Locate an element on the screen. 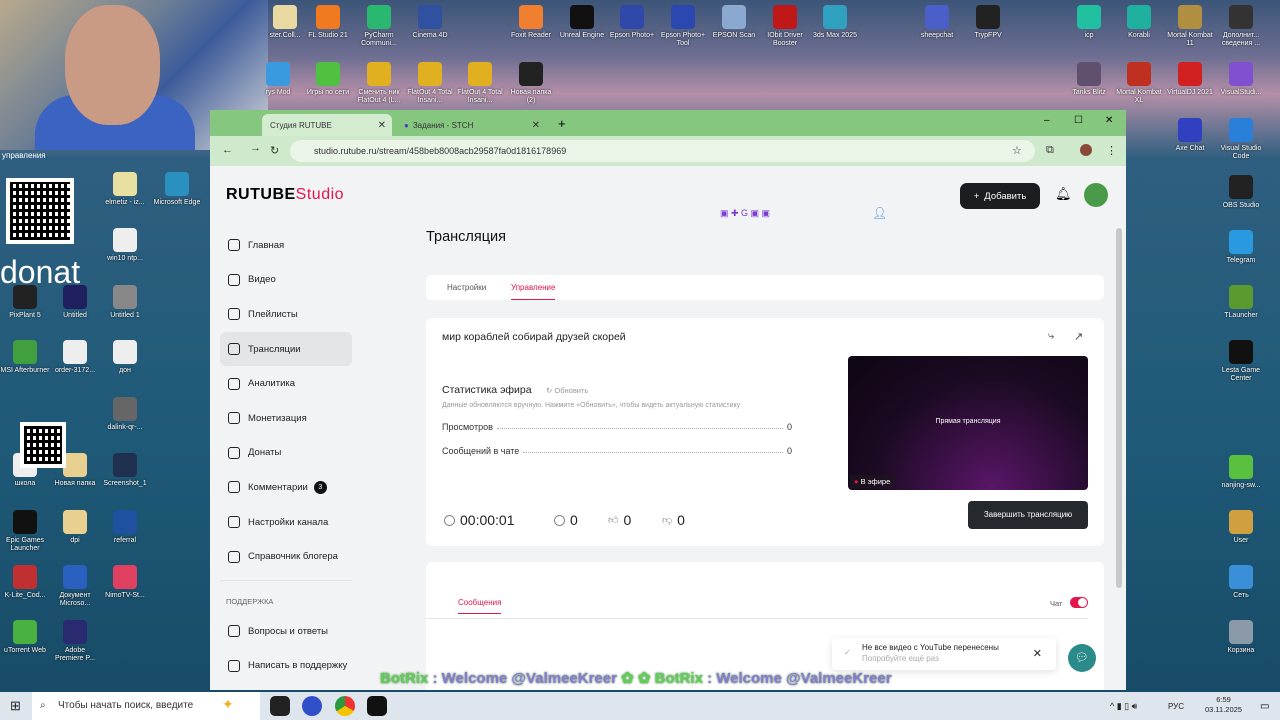 The width and height of the screenshot is (1280, 720). minimize-button: – is located at coordinates (1047, 120).